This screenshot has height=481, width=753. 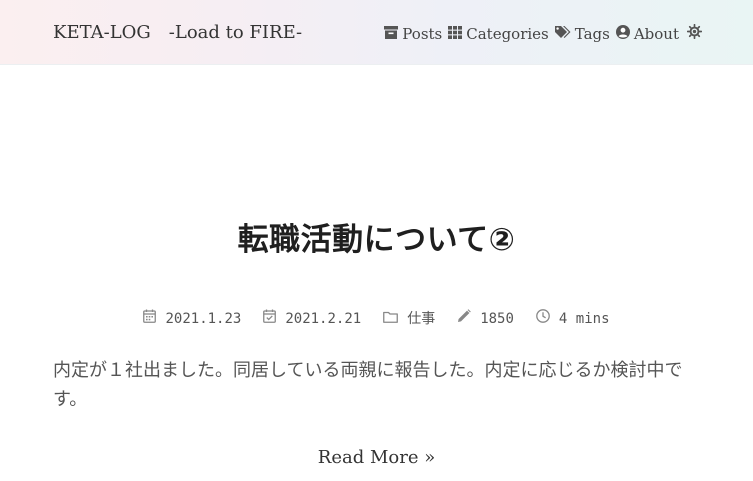 I want to click on post-title: 転職活動について②, so click(x=376, y=240).